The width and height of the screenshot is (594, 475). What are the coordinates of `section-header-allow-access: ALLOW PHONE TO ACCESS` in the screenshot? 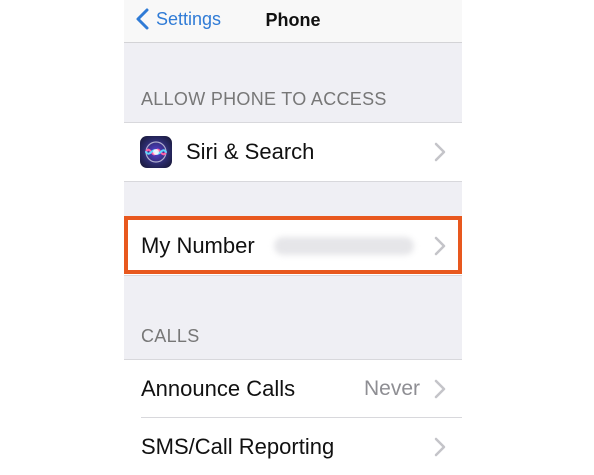 It's located at (264, 99).